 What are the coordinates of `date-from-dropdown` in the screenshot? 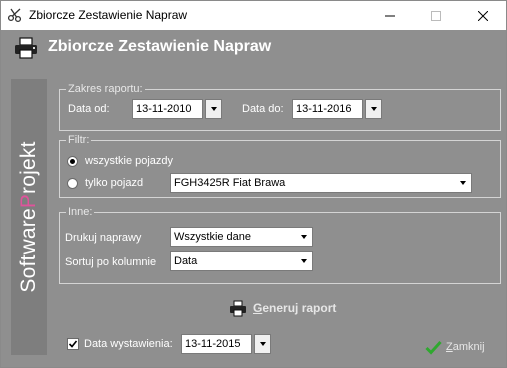 It's located at (213, 109).